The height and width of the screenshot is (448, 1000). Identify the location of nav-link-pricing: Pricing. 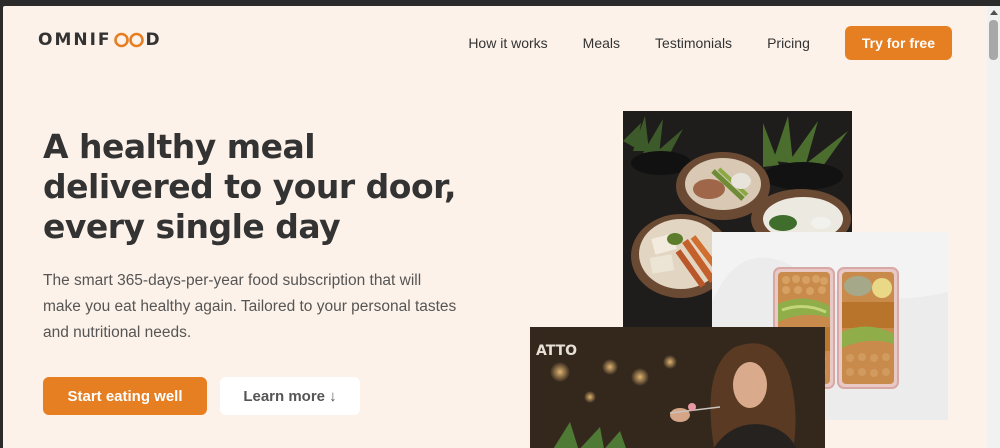
(788, 43).